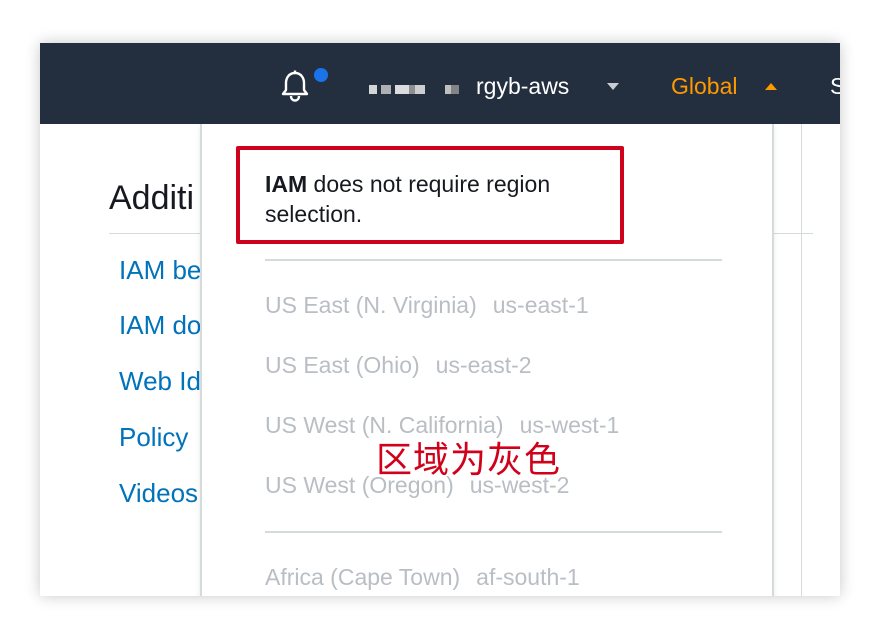  I want to click on notification-dot, so click(321, 75).